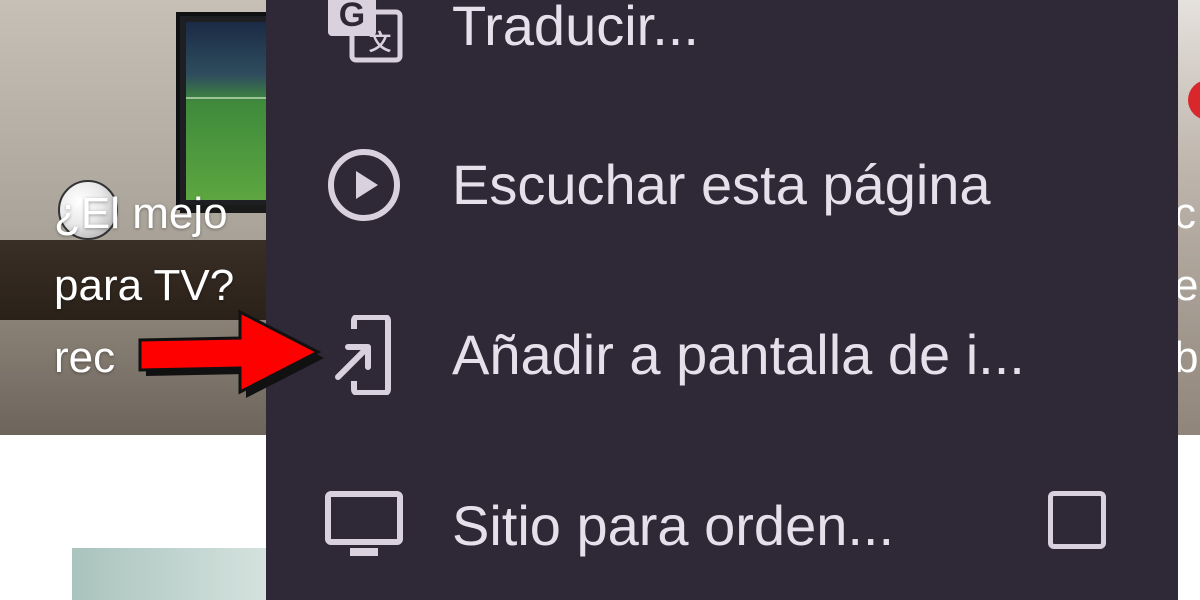 Image resolution: width=1200 pixels, height=600 pixels. I want to click on menu-item-label: Escuchar esta página, so click(721, 184).